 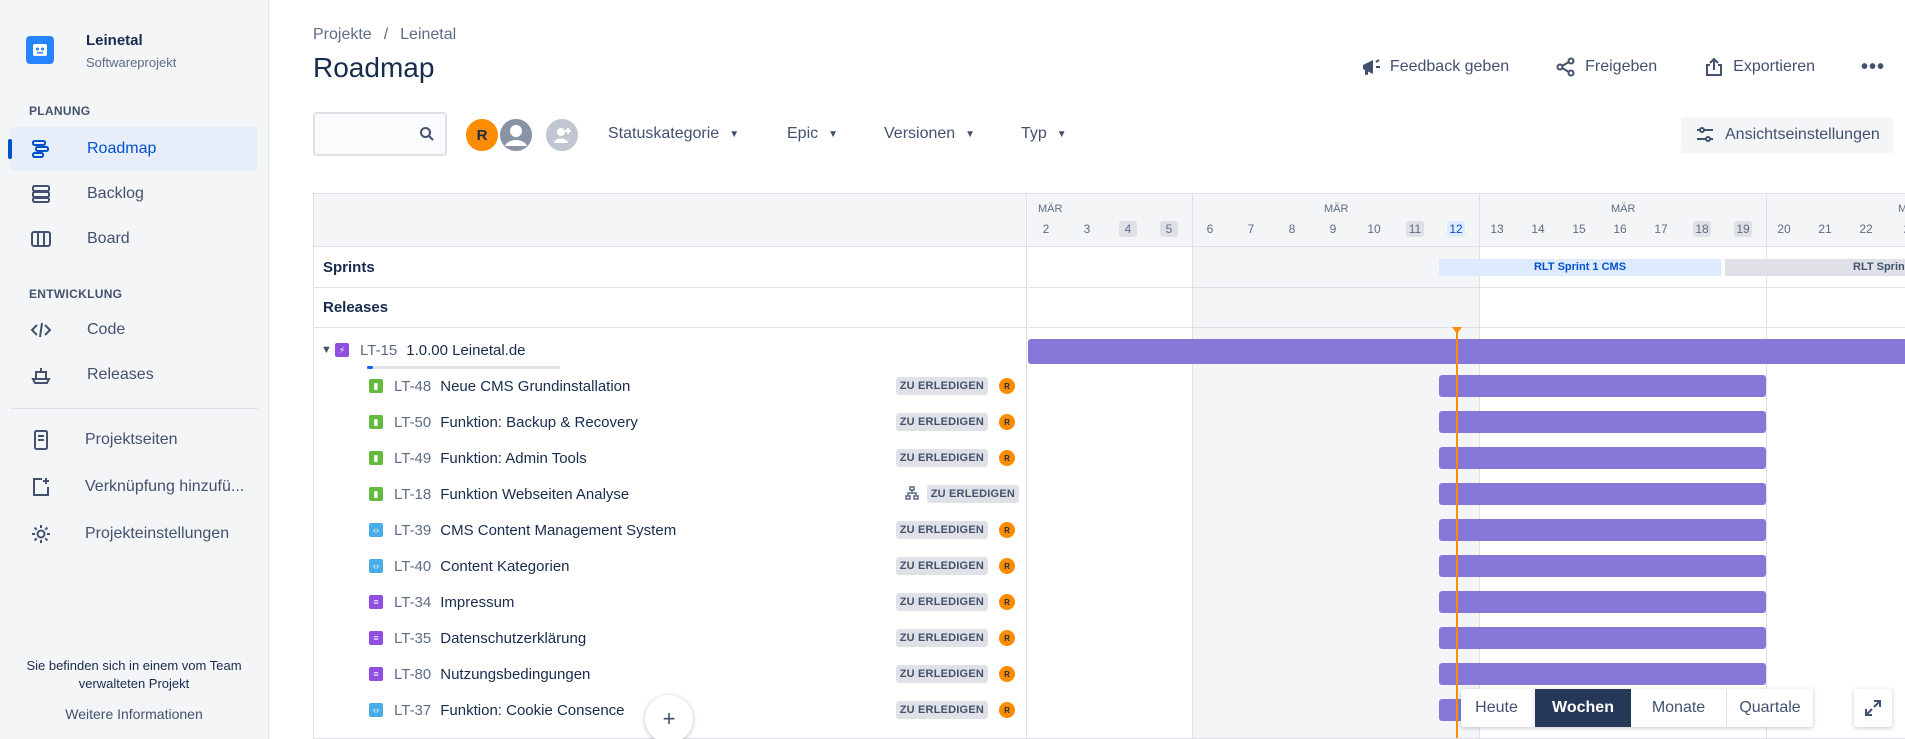 What do you see at coordinates (516, 135) in the screenshot?
I see `avatar-filter-unassigned` at bounding box center [516, 135].